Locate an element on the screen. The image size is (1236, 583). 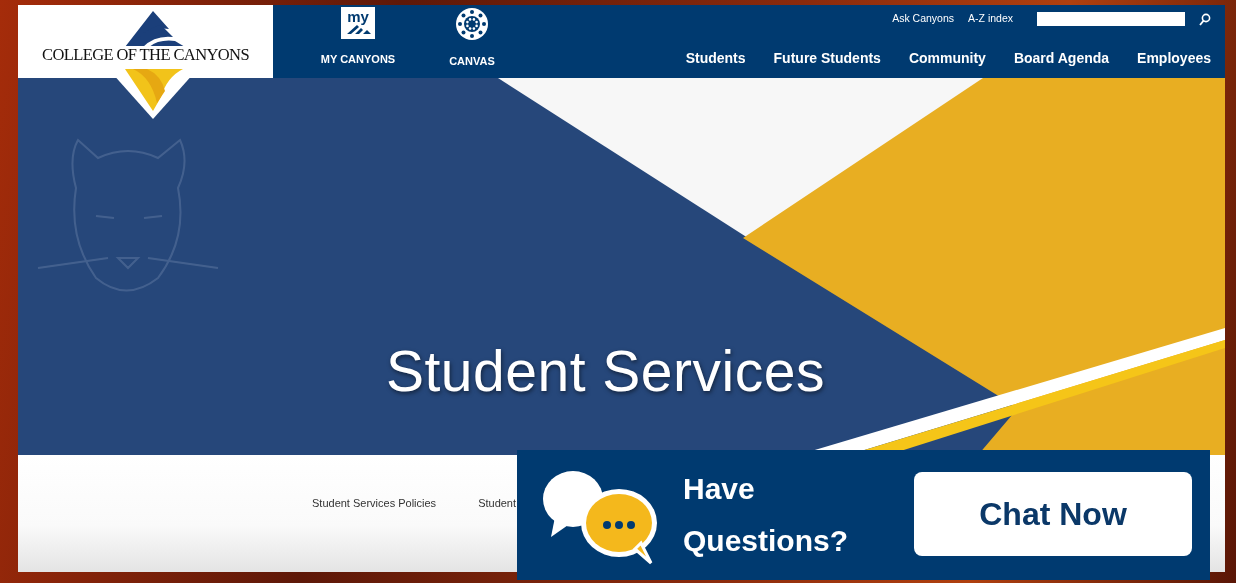
nav-link-item: Future Students is located at coordinates (827, 58).